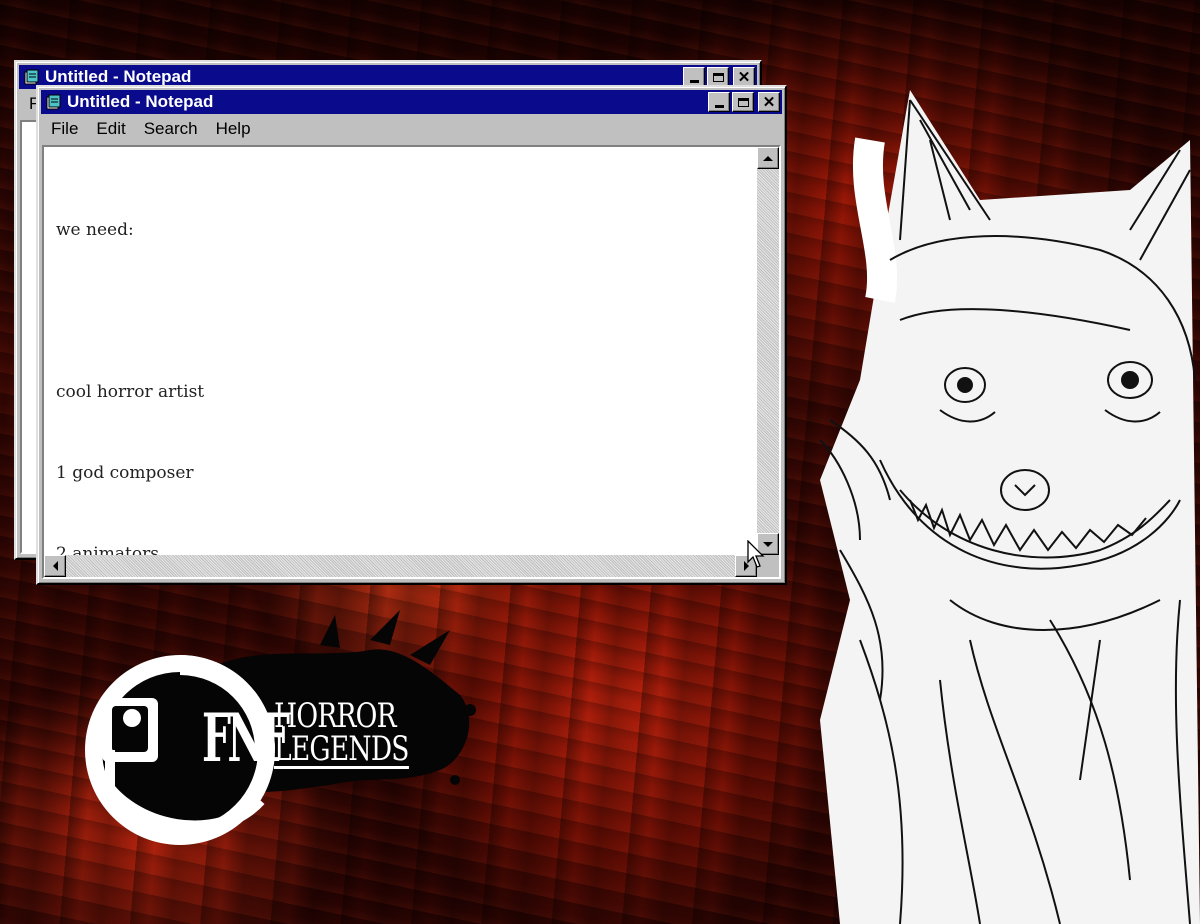 The image size is (1200, 924). I want to click on fnf-horror-legends-logo: FNF HORROR LEGENDS, so click(280, 735).